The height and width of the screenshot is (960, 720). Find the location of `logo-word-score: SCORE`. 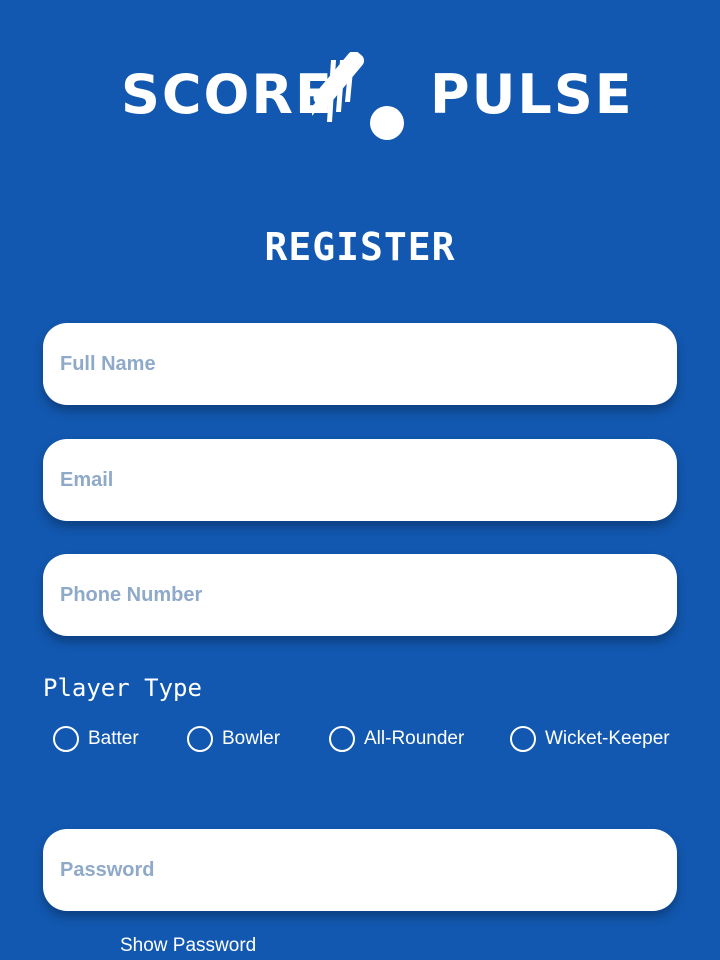

logo-word-score: SCORE is located at coordinates (227, 94).